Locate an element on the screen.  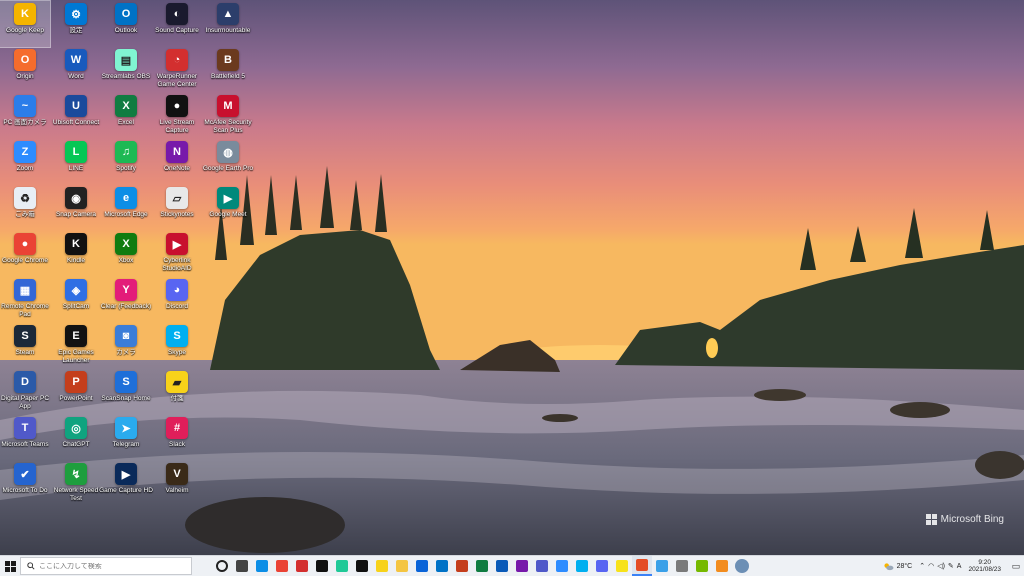
desktop-icon: K Kindle is located at coordinates (76, 254).